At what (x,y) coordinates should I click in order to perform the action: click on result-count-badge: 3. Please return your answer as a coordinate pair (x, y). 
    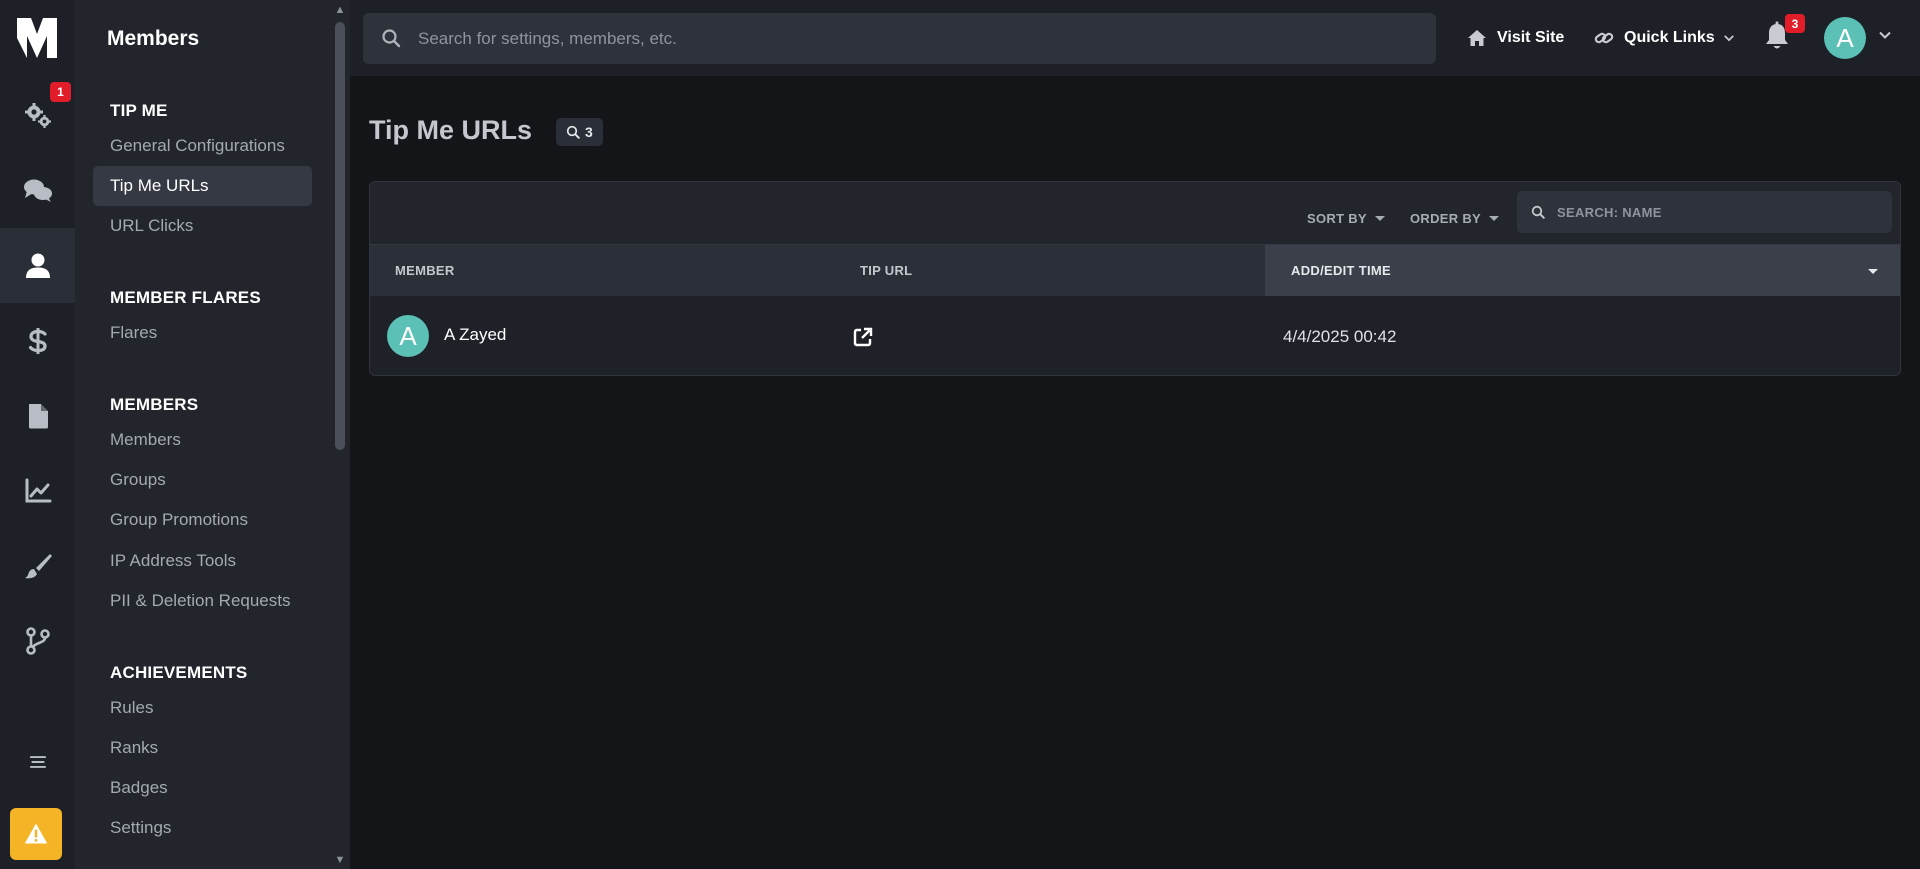
    Looking at the image, I should click on (579, 132).